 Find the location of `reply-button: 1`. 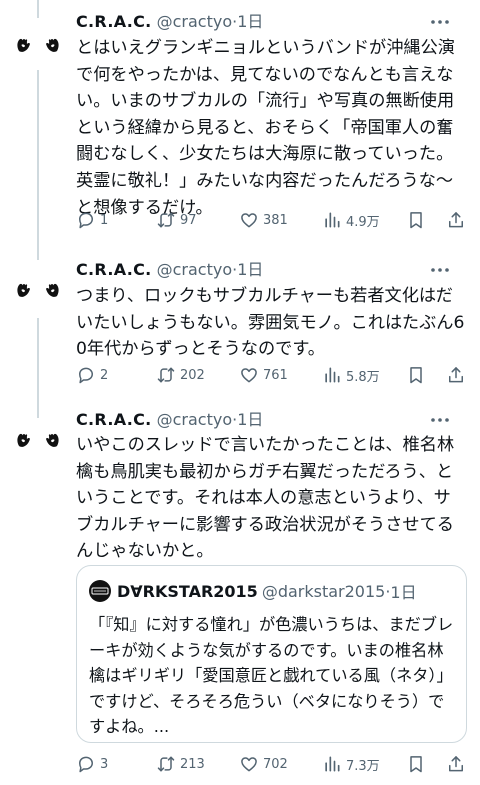

reply-button: 1 is located at coordinates (116, 220).